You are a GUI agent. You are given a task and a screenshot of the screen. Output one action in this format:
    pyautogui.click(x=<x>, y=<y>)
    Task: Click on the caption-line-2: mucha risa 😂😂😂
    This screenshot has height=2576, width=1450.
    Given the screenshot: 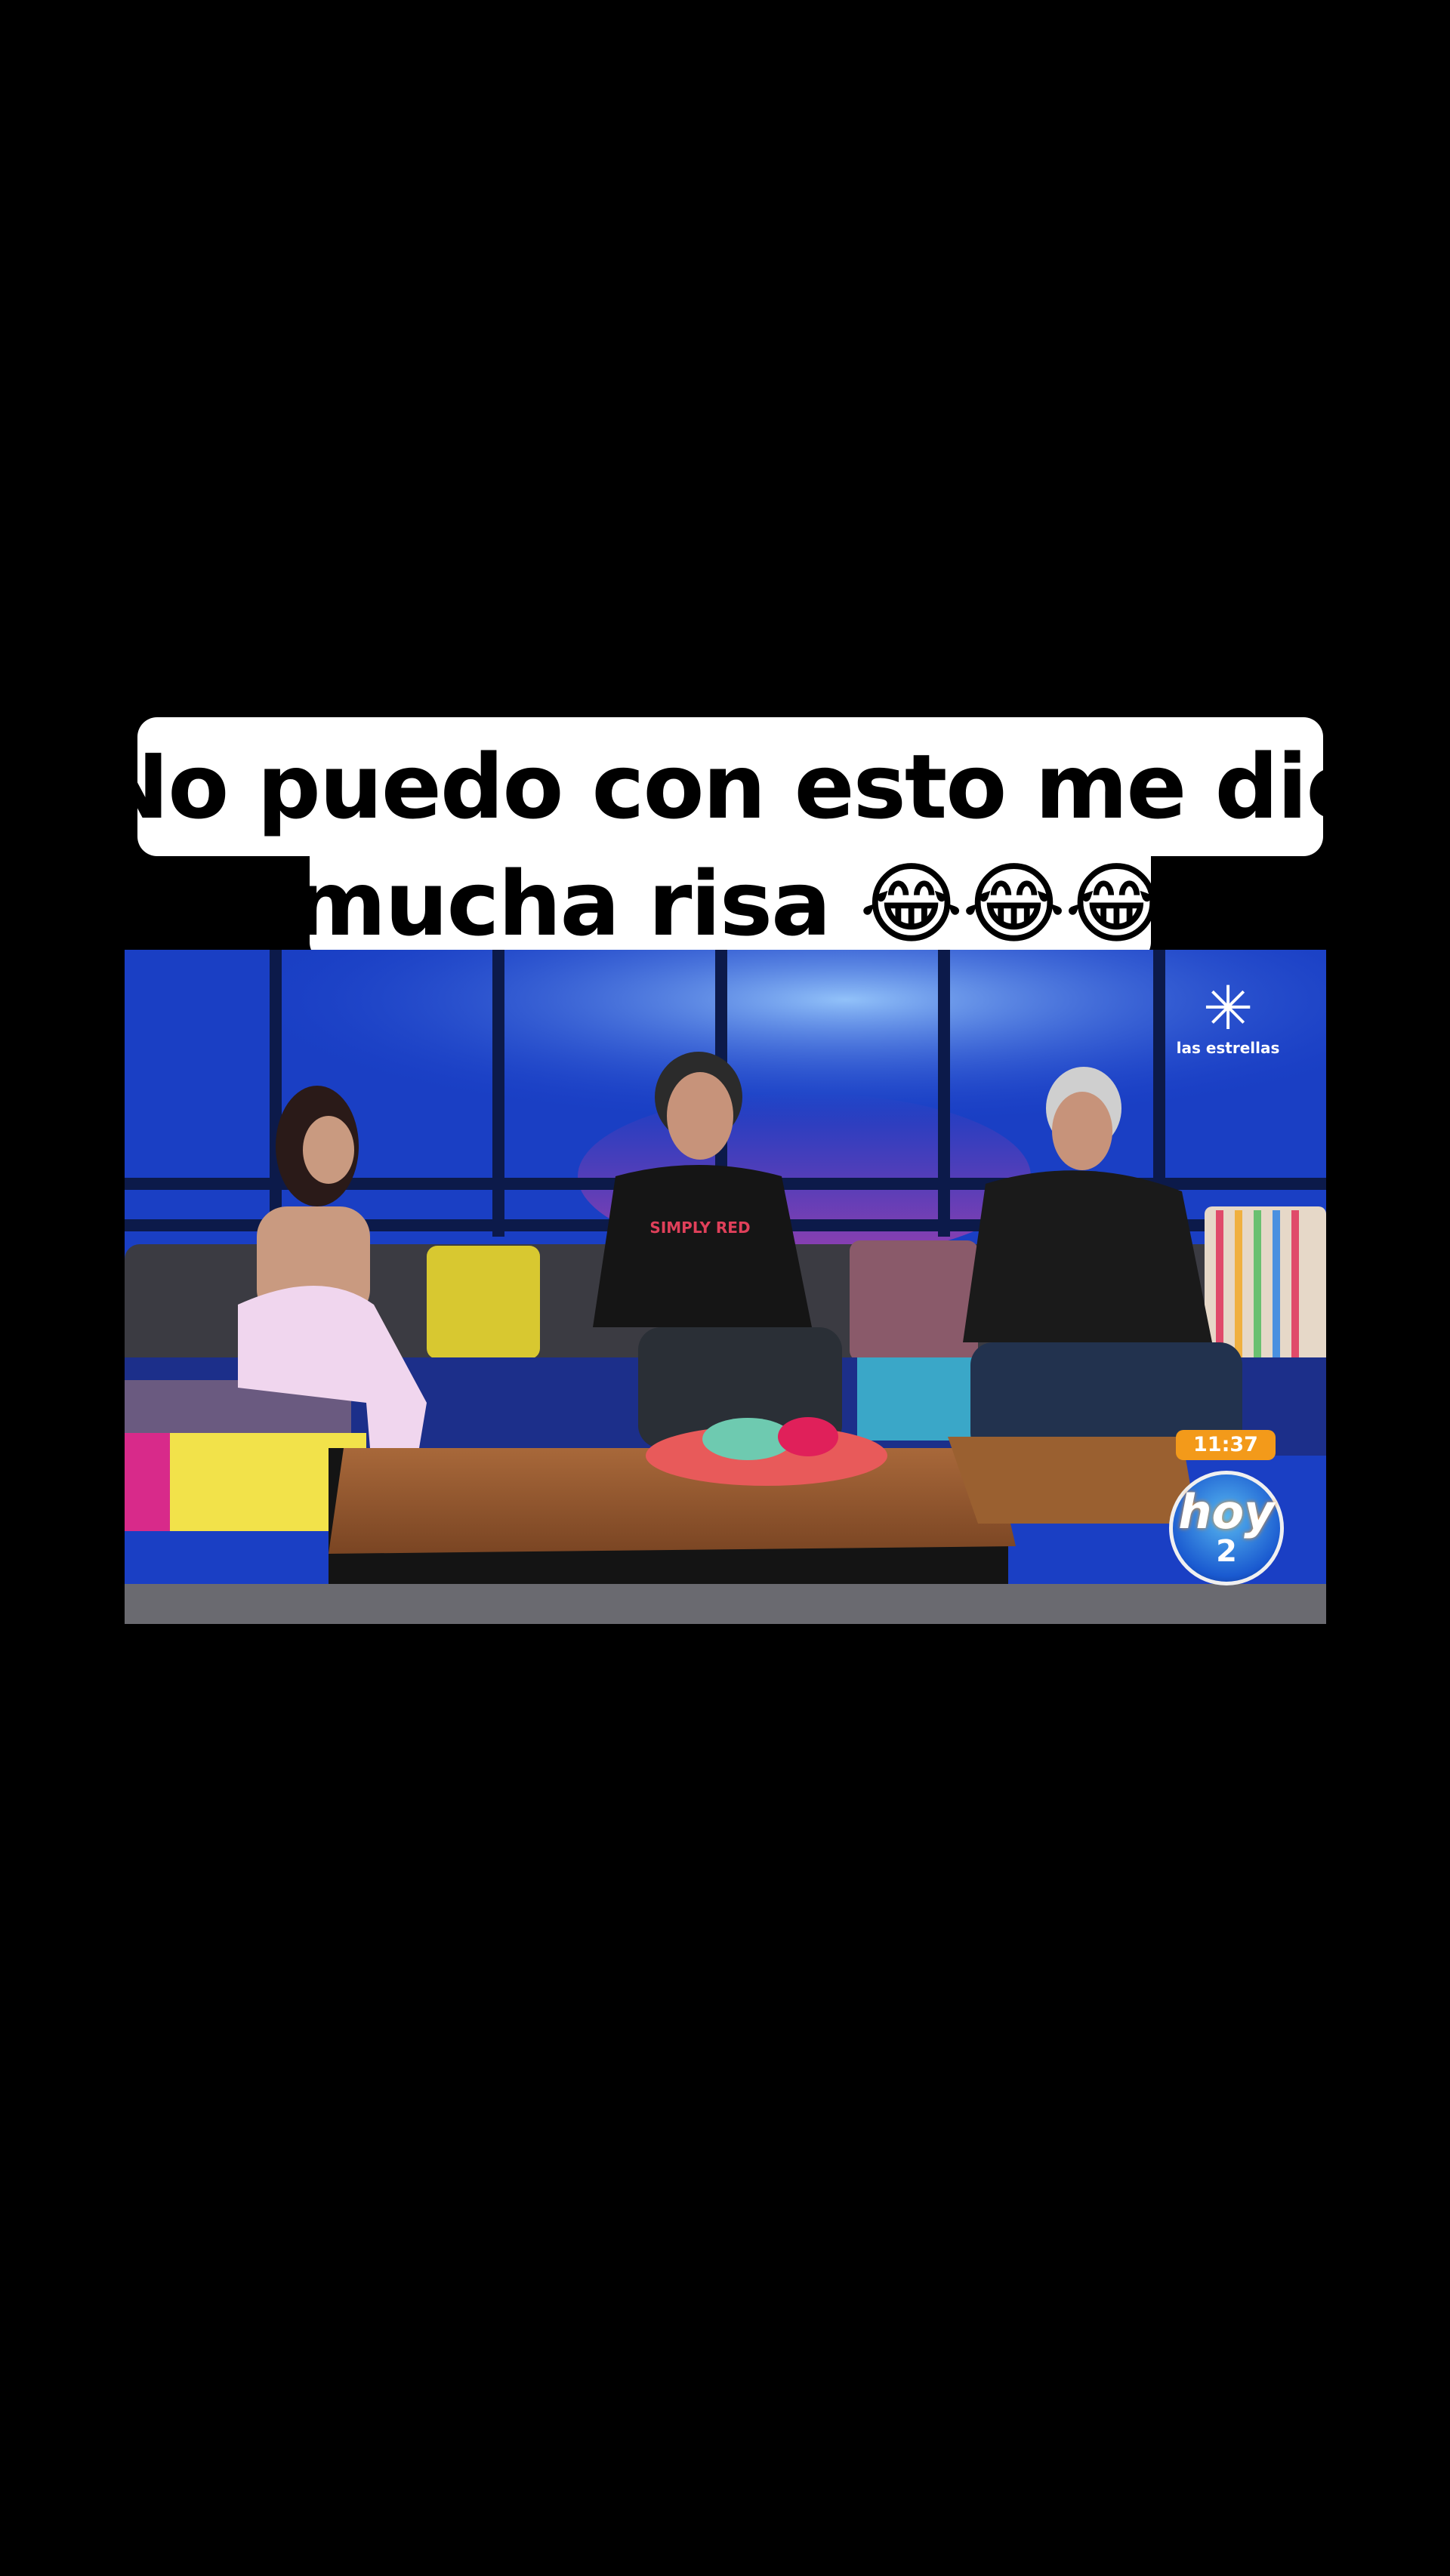 What is the action you would take?
    pyautogui.click(x=731, y=903)
    